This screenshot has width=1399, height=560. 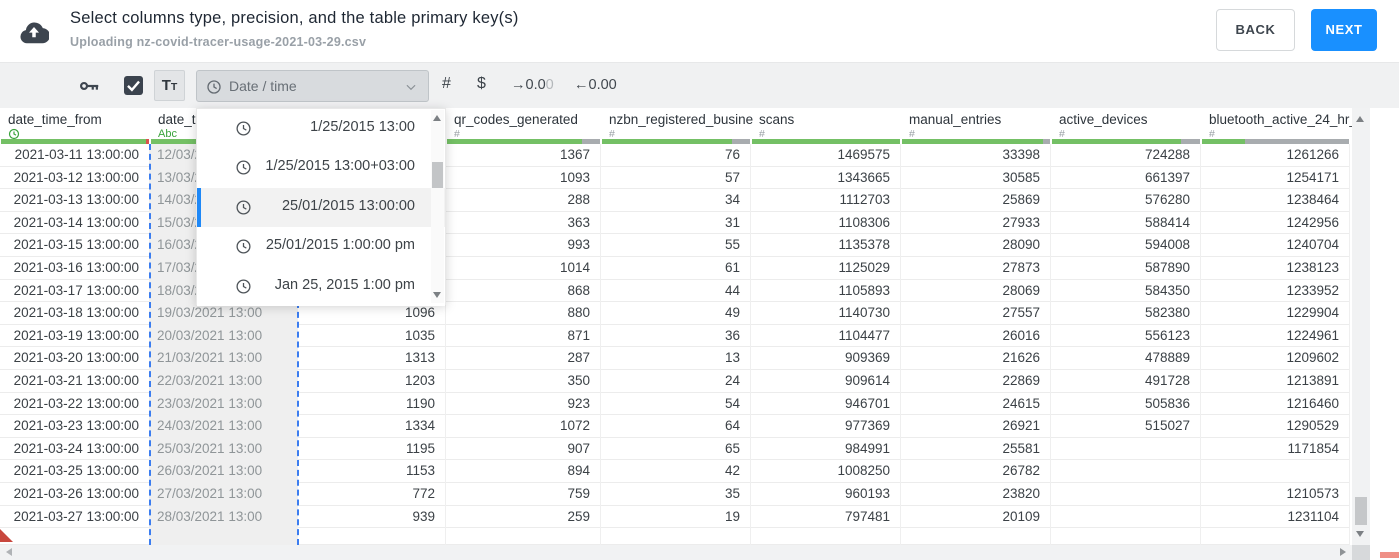 What do you see at coordinates (1275, 178) in the screenshot?
I see `cell: 1254171` at bounding box center [1275, 178].